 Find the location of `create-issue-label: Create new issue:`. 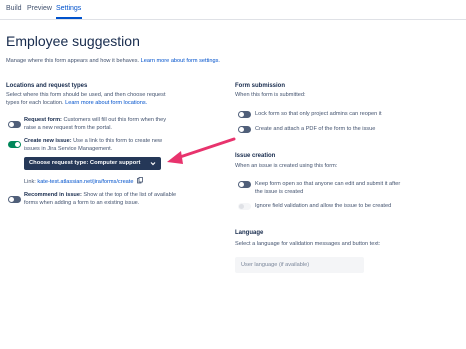

create-issue-label: Create new issue: is located at coordinates (48, 141).